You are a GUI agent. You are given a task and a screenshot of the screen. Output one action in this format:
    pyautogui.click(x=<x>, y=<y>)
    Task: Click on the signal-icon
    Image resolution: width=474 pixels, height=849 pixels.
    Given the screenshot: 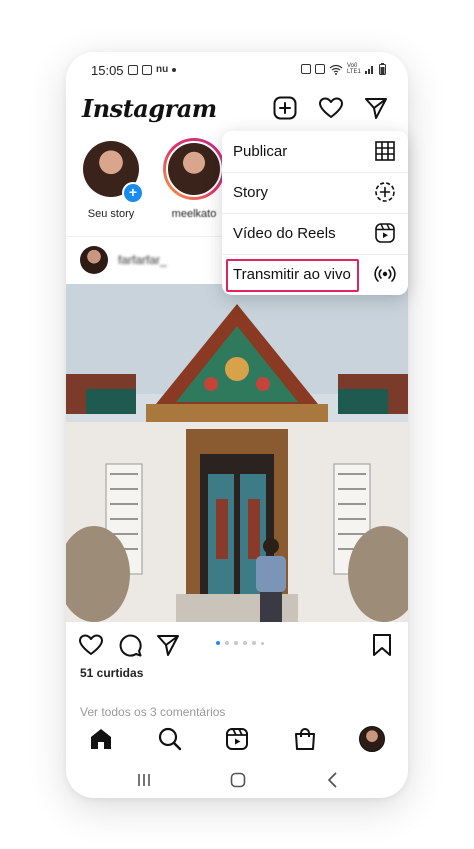 What is the action you would take?
    pyautogui.click(x=369, y=70)
    